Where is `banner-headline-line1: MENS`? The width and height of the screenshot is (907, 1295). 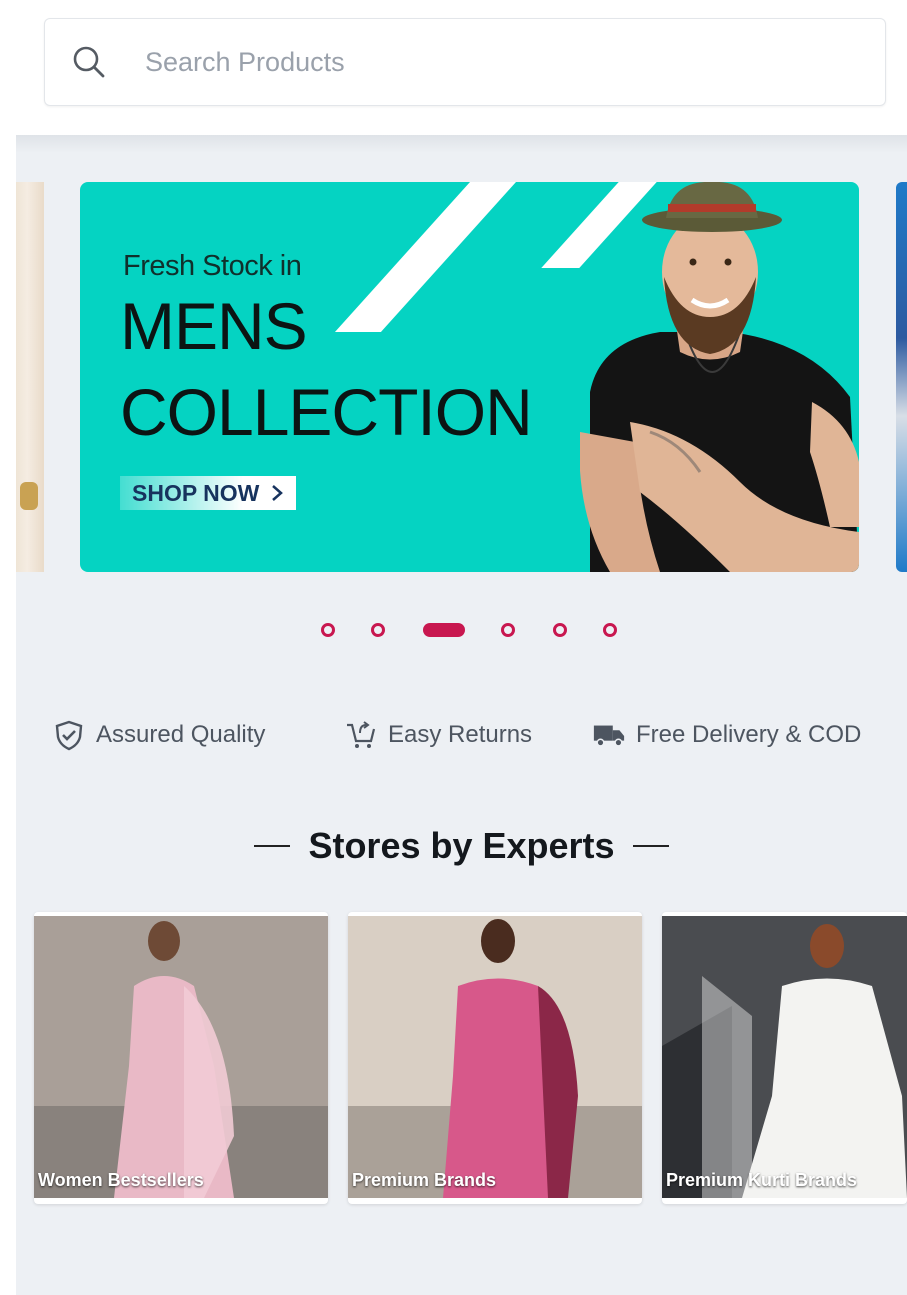
banner-headline-line1: MENS is located at coordinates (214, 326).